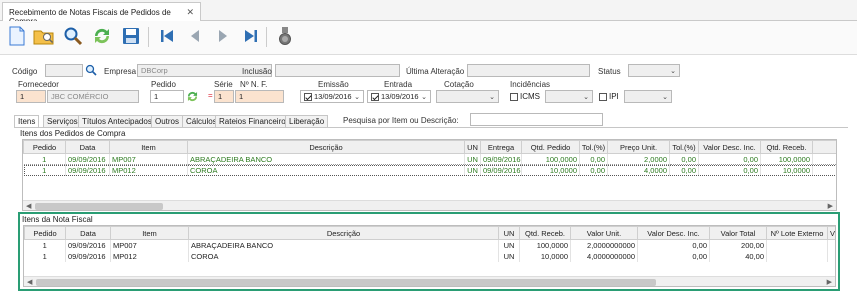 This screenshot has width=857, height=299. What do you see at coordinates (604, 245) in the screenshot?
I see `cell: 2,0000000000` at bounding box center [604, 245].